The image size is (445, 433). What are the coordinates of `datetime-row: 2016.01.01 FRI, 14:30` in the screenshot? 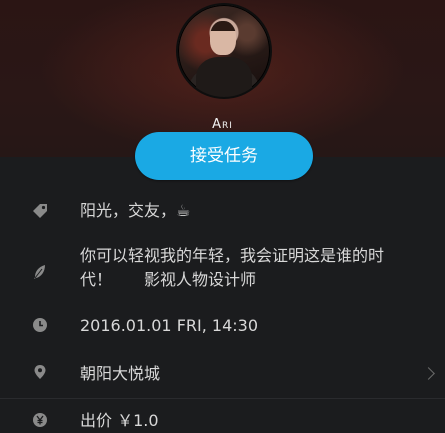 It's located at (222, 326).